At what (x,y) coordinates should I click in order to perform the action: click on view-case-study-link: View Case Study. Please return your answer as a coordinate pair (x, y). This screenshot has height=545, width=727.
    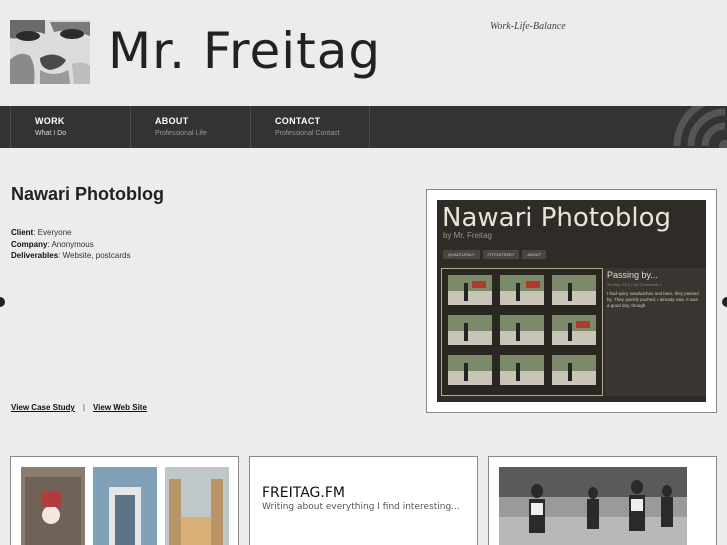
    Looking at the image, I should click on (43, 407).